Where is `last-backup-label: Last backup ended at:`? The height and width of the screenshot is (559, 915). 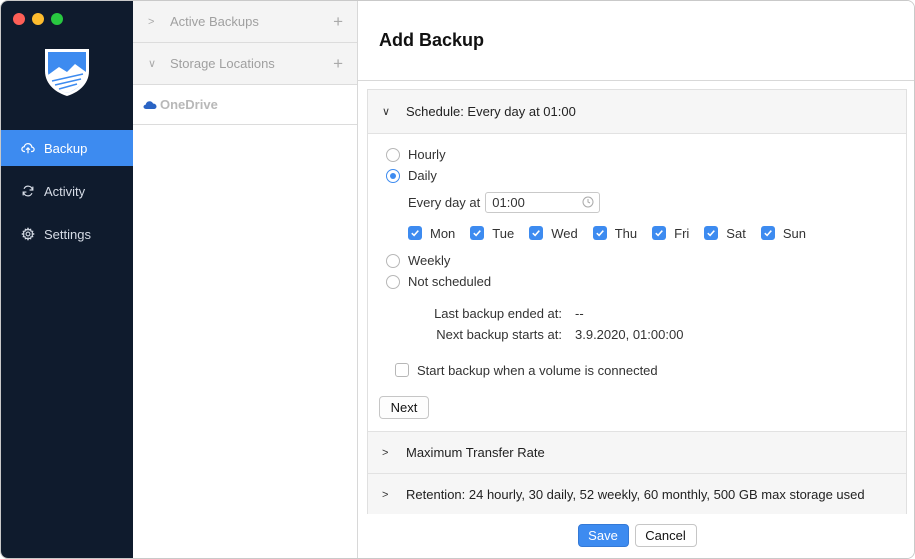
last-backup-label: Last backup ended at: is located at coordinates (498, 313).